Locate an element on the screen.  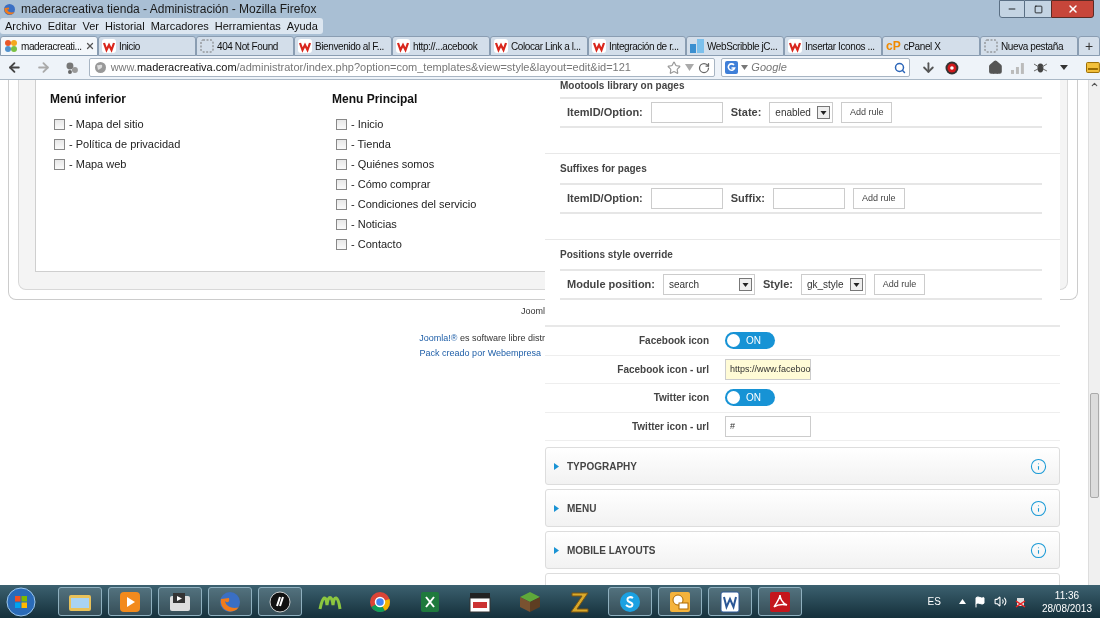
start-orb-icon is located at coordinates (21, 601).